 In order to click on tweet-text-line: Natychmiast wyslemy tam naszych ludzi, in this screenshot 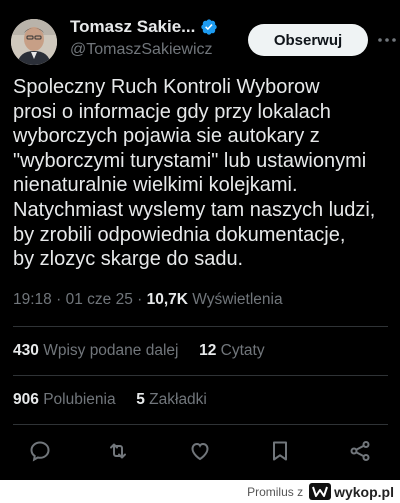, I will do `click(194, 209)`.